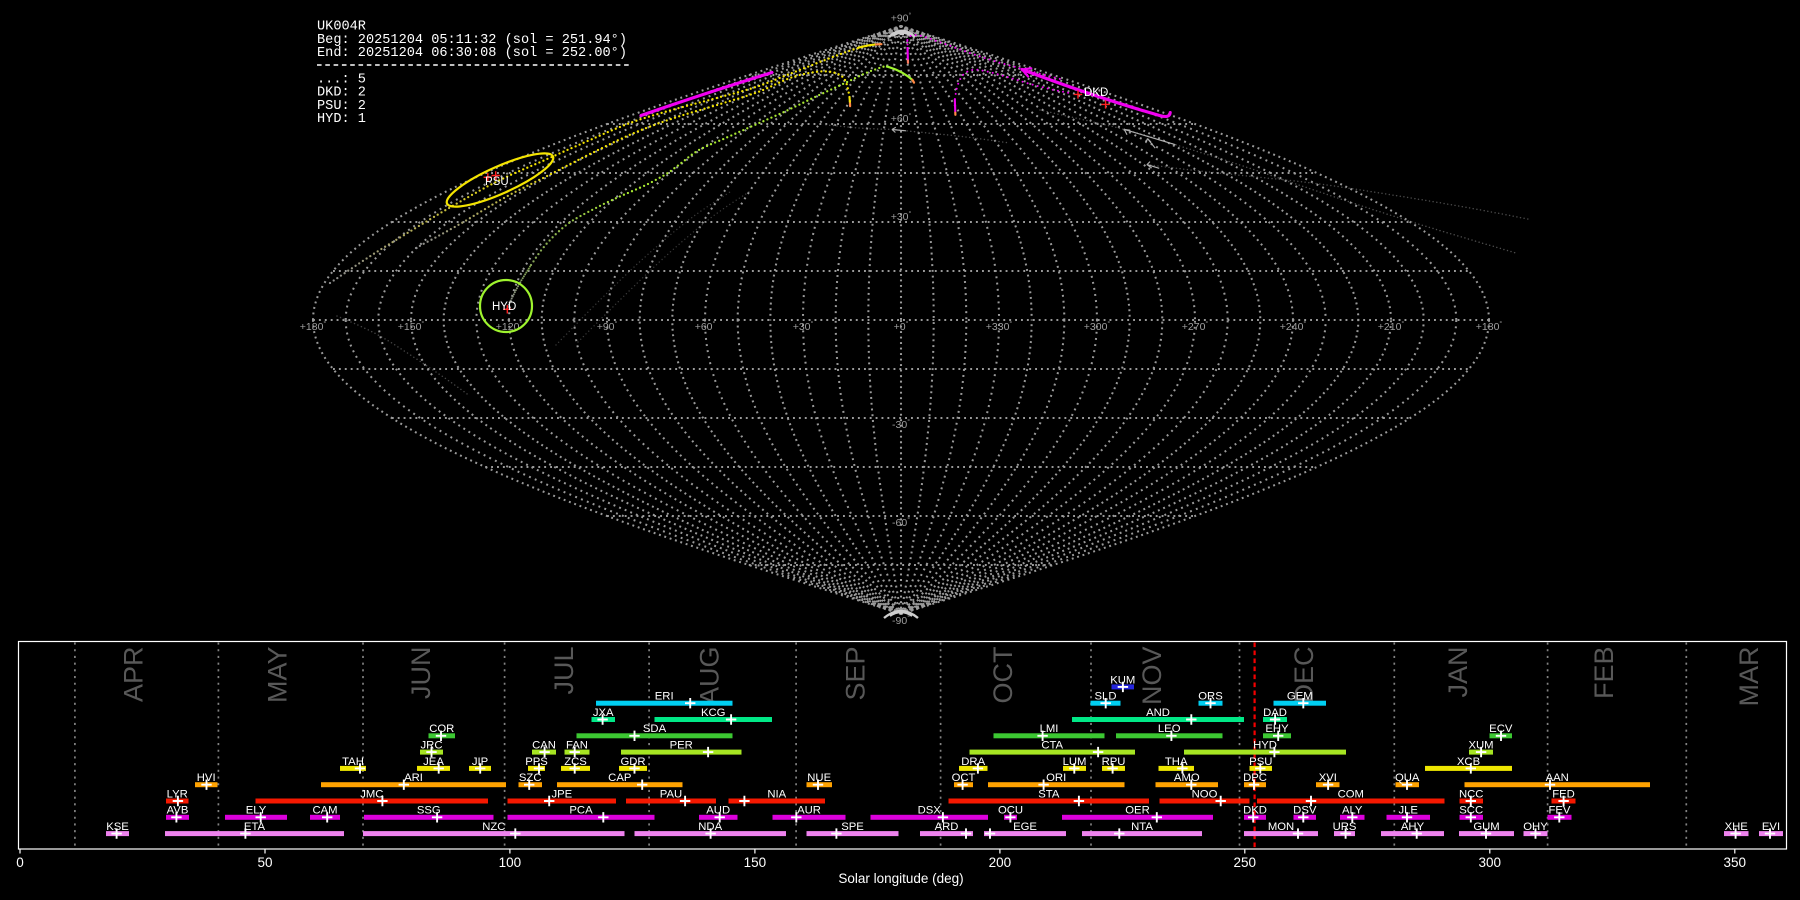  What do you see at coordinates (1737, 827) in the screenshot?
I see `svg-text: XHE` at bounding box center [1737, 827].